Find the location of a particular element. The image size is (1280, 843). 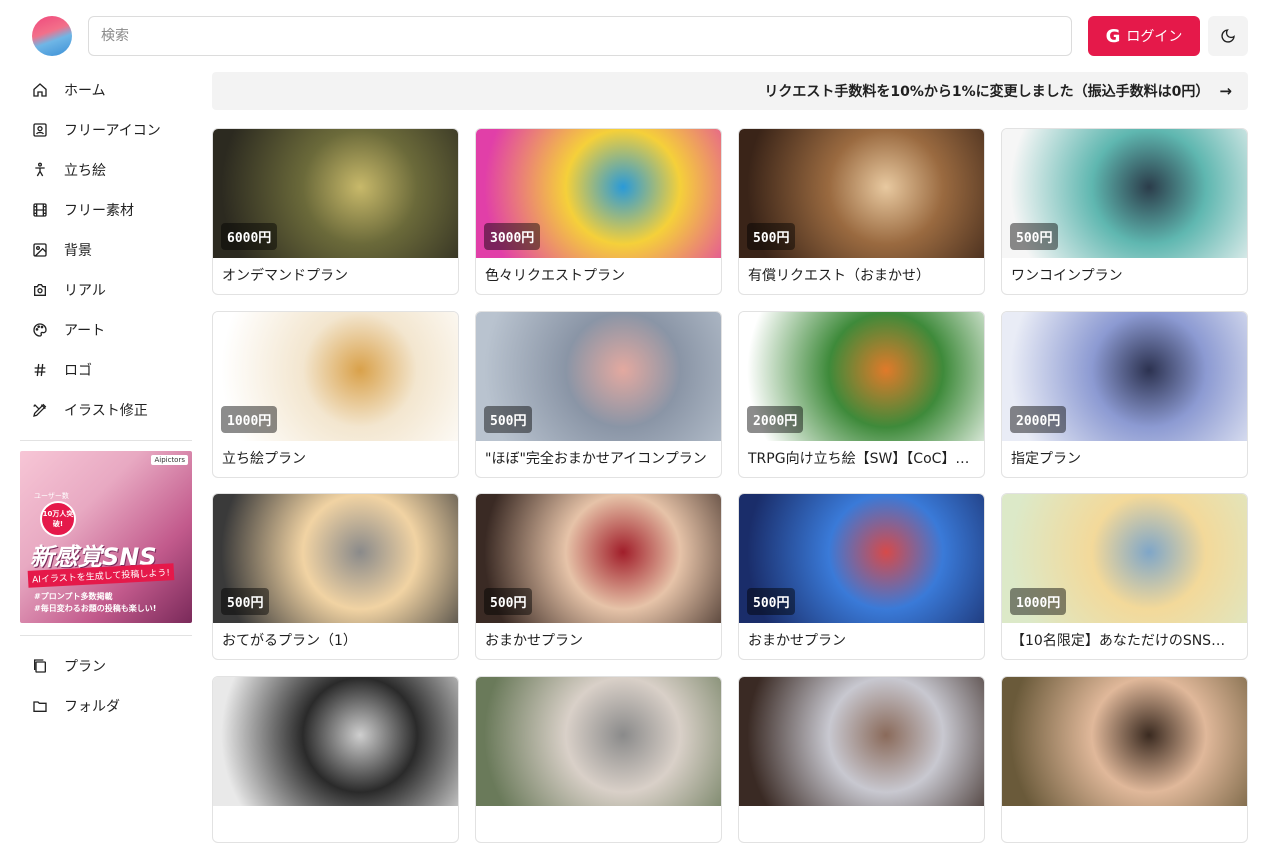

sidebar-item-standing: 立ち絵 is located at coordinates (106, 170).